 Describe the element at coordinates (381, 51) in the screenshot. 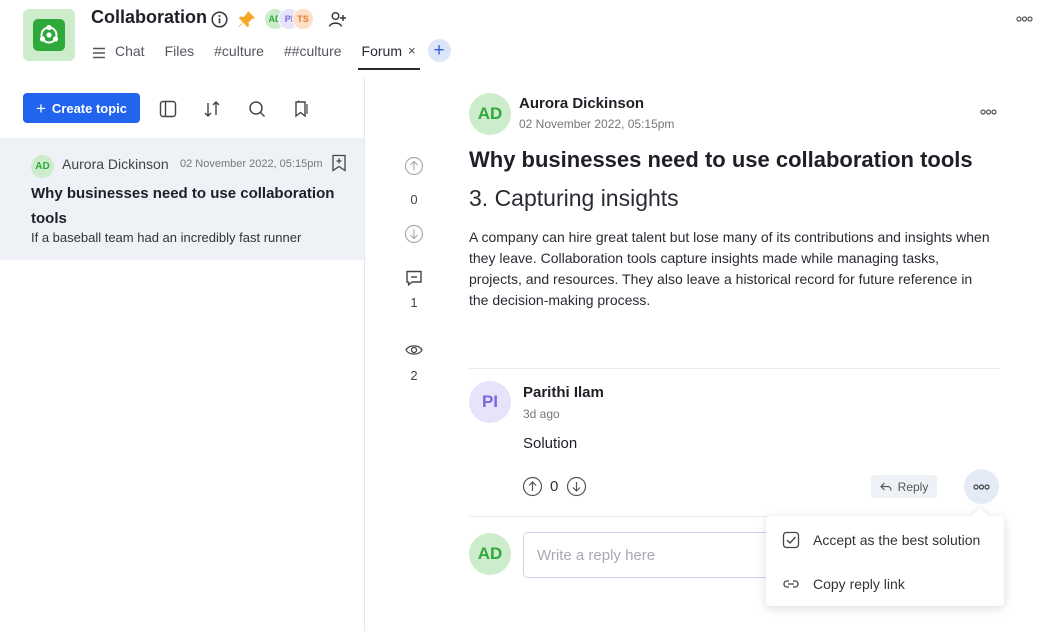

I see `tab-forum-label: Forum` at that location.